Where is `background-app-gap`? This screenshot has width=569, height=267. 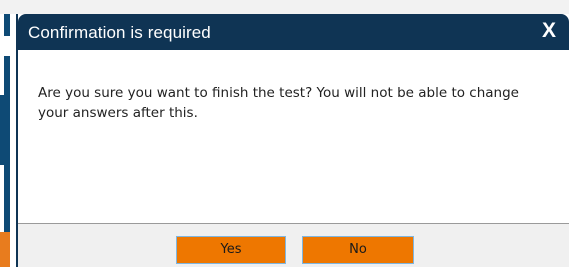 background-app-gap is located at coordinates (5, 46).